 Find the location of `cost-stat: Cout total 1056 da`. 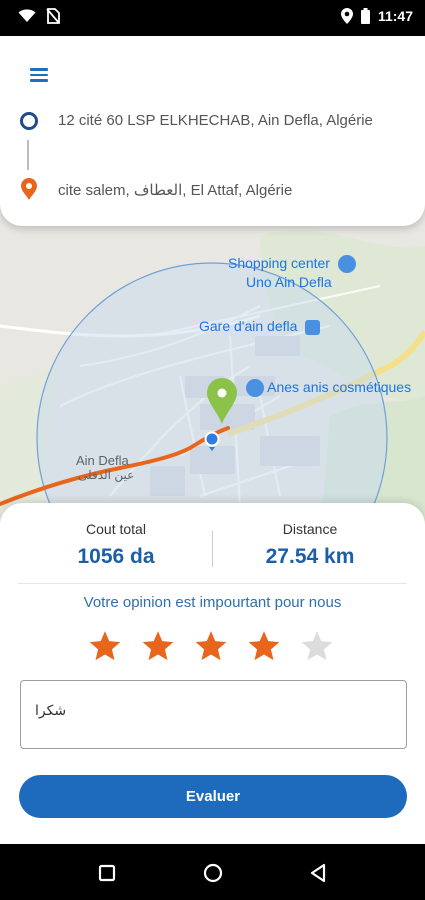

cost-stat: Cout total 1056 da is located at coordinates (116, 545).